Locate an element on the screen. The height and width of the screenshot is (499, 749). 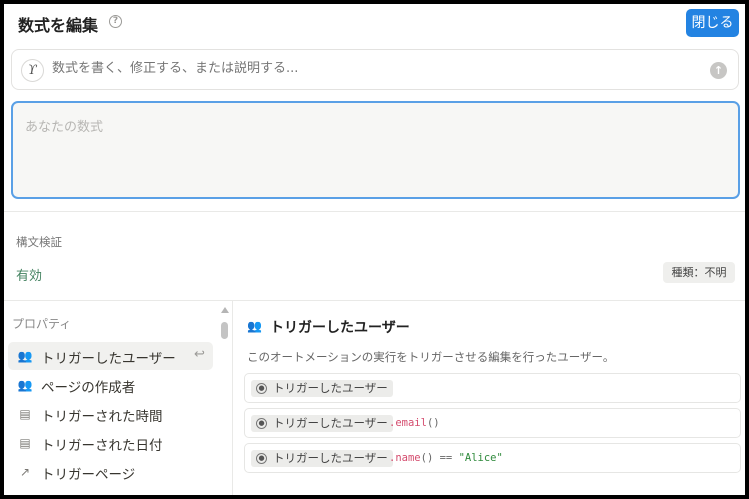
scroll-thumb is located at coordinates (224, 330).